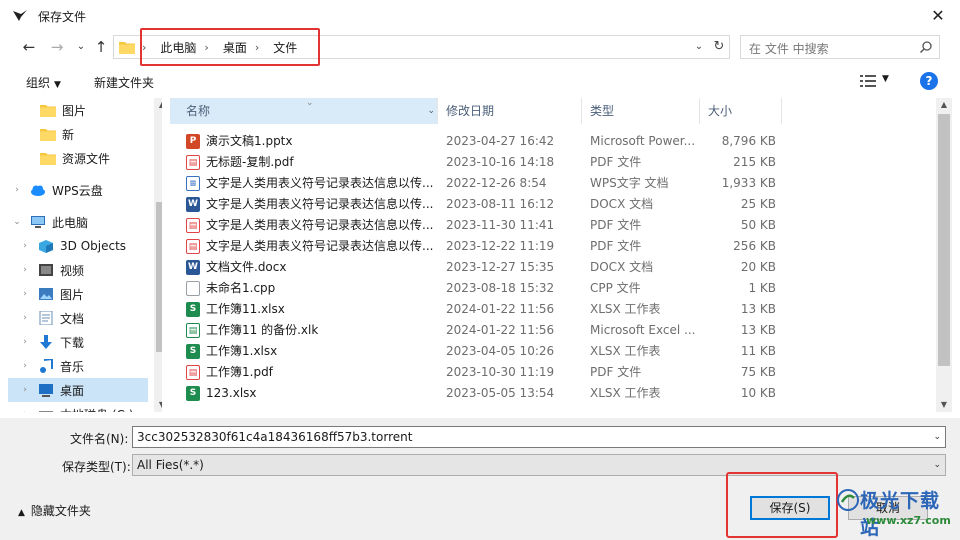  I want to click on table-row: S 工作簿1.xlsx 2023-04-05 10:26 XLSX 工作表 11 KB, so click(475, 351).